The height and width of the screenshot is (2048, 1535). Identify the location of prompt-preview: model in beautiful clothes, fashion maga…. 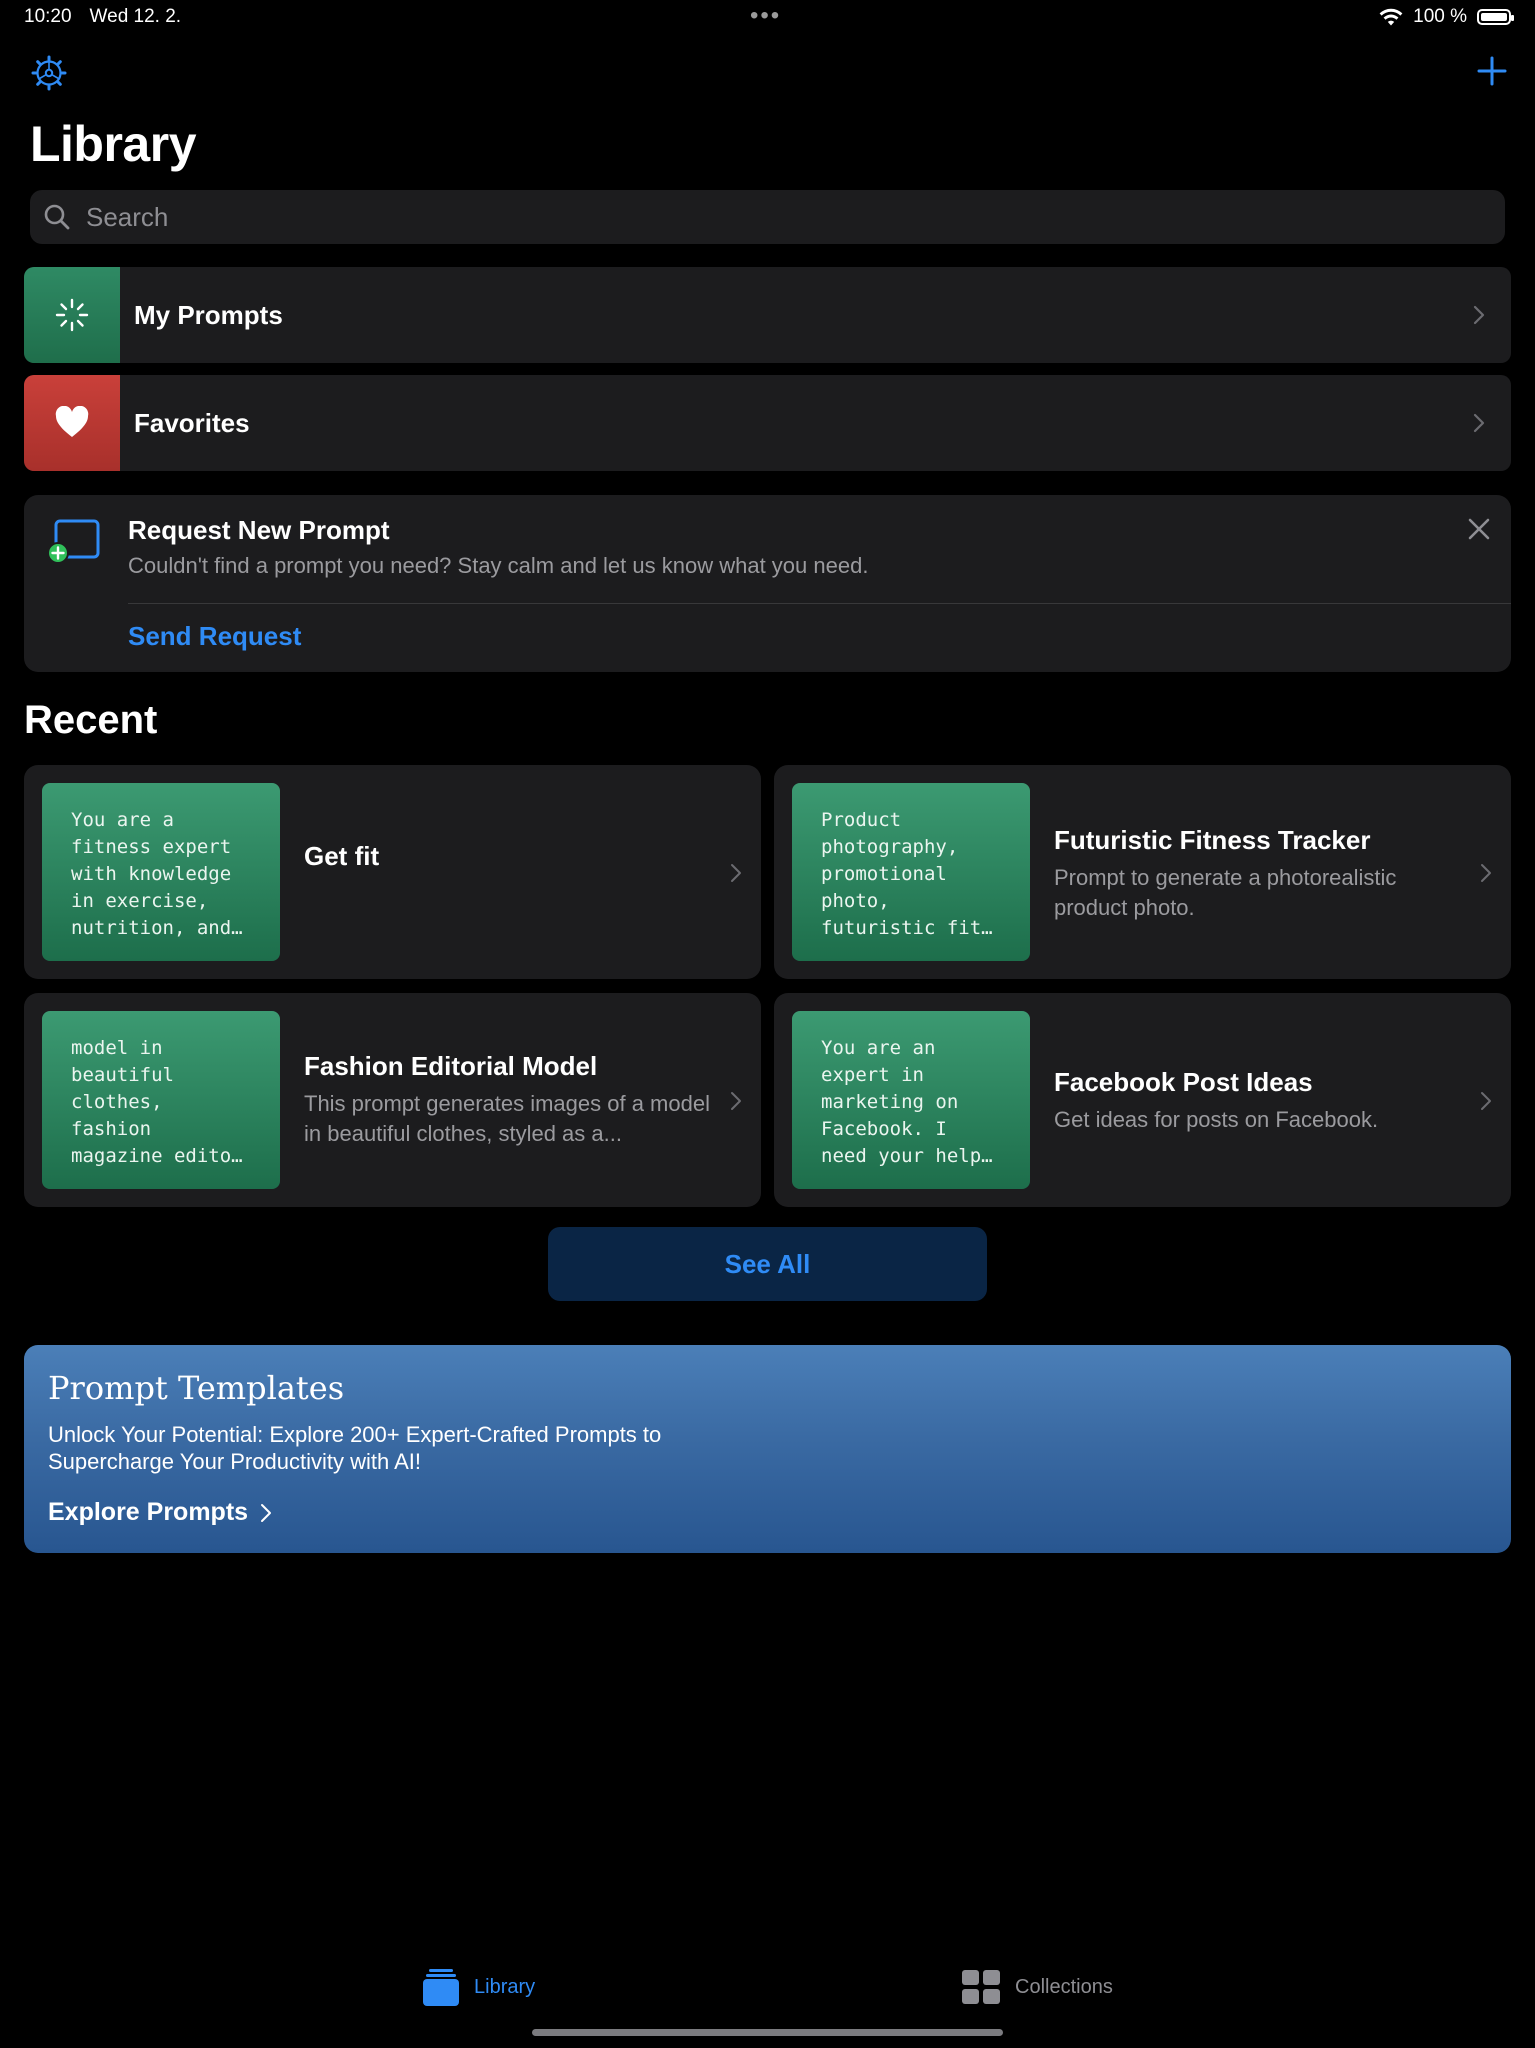
(161, 1100).